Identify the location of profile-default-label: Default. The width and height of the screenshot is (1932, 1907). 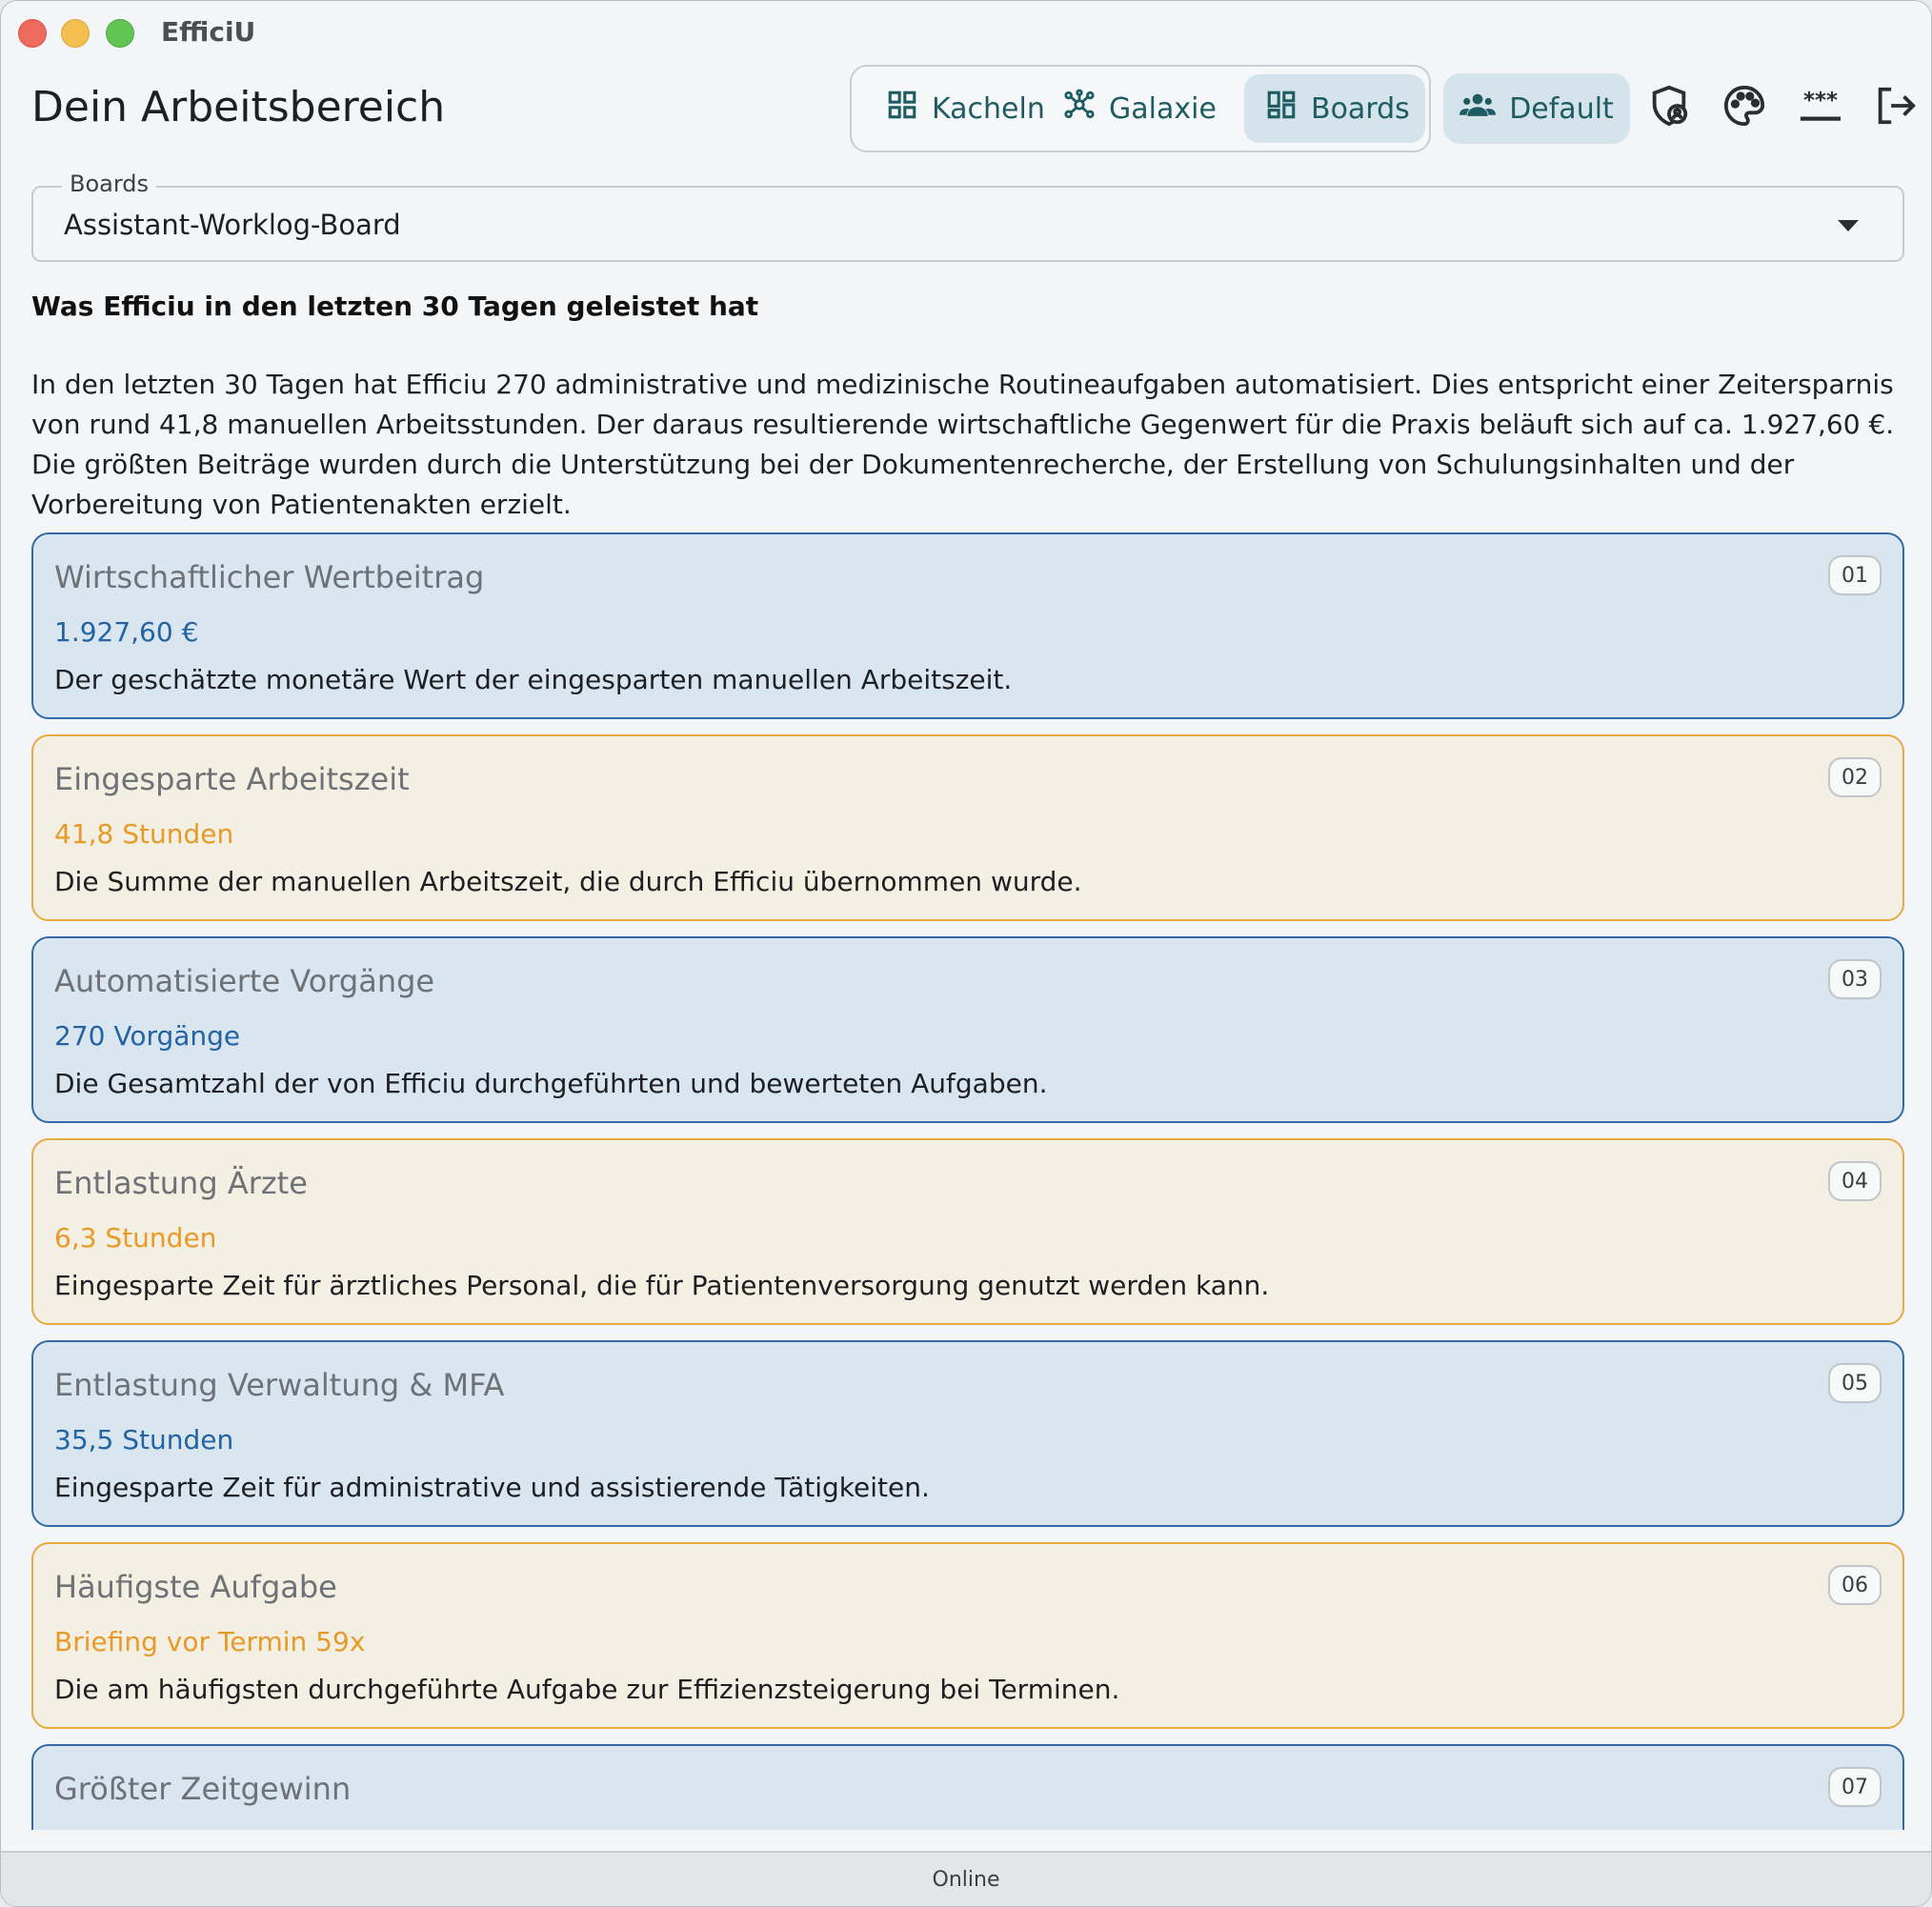
(1562, 108).